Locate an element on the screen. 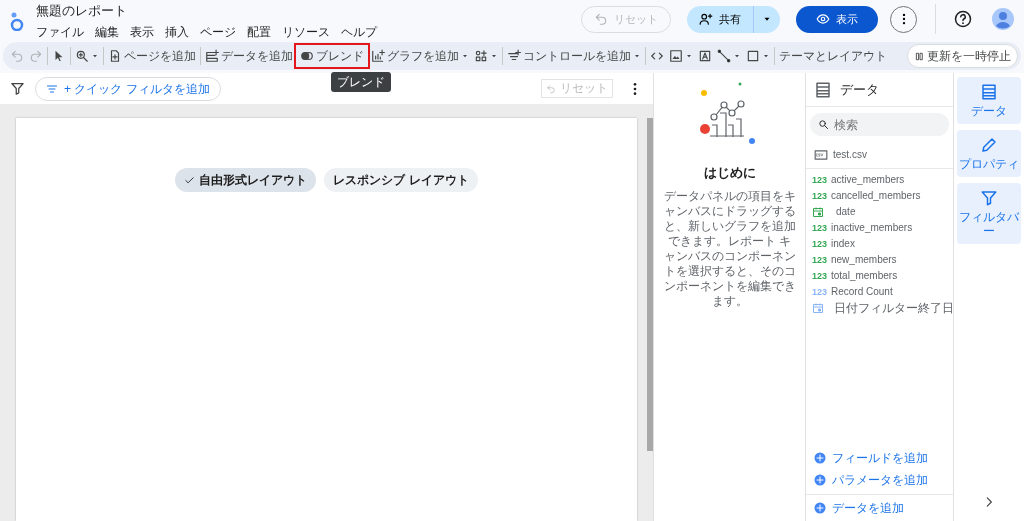 The image size is (1024, 521). field-item: 123 total_members is located at coordinates (879, 276).